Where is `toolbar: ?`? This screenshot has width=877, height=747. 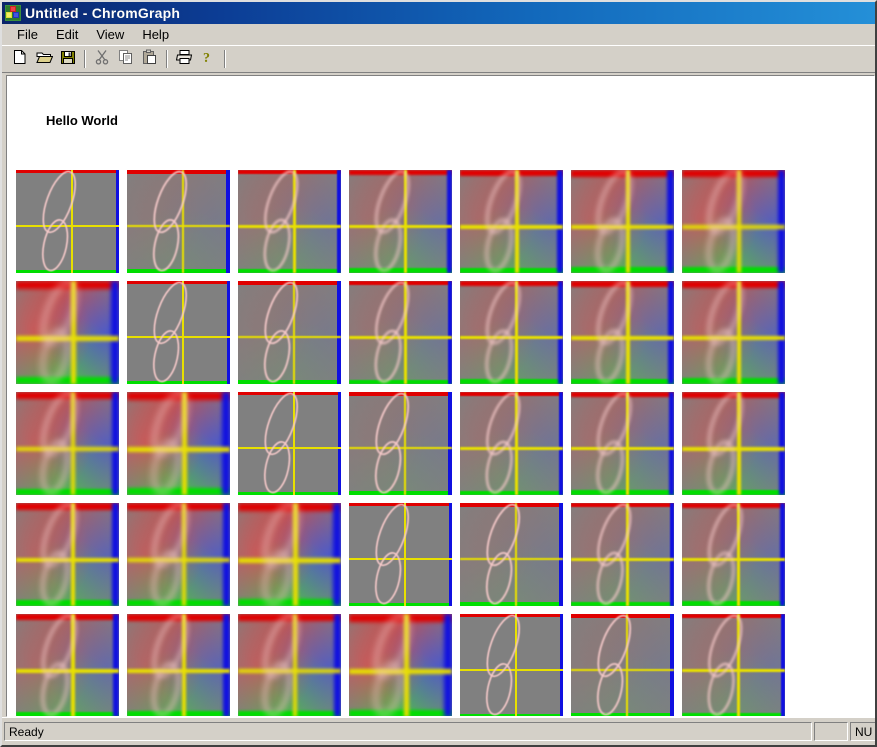 toolbar: ? is located at coordinates (438, 59).